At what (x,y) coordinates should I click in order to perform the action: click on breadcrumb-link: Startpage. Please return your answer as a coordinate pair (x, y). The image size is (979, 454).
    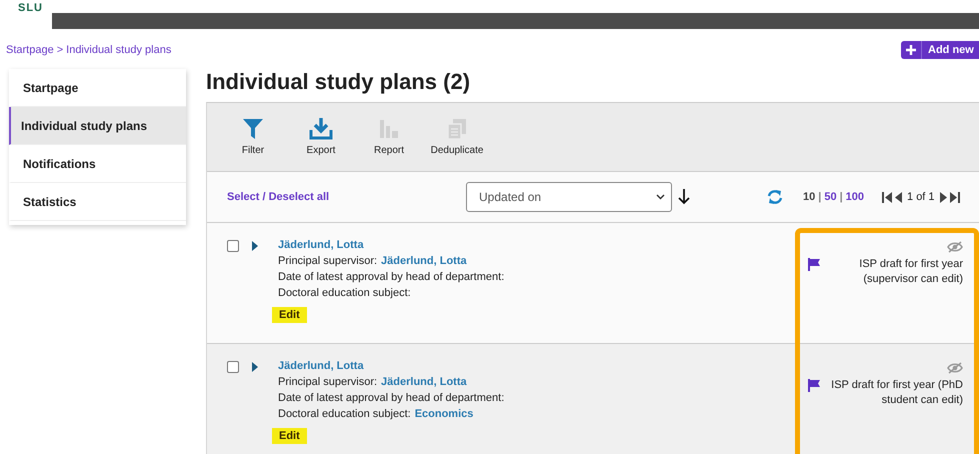
    Looking at the image, I should click on (30, 50).